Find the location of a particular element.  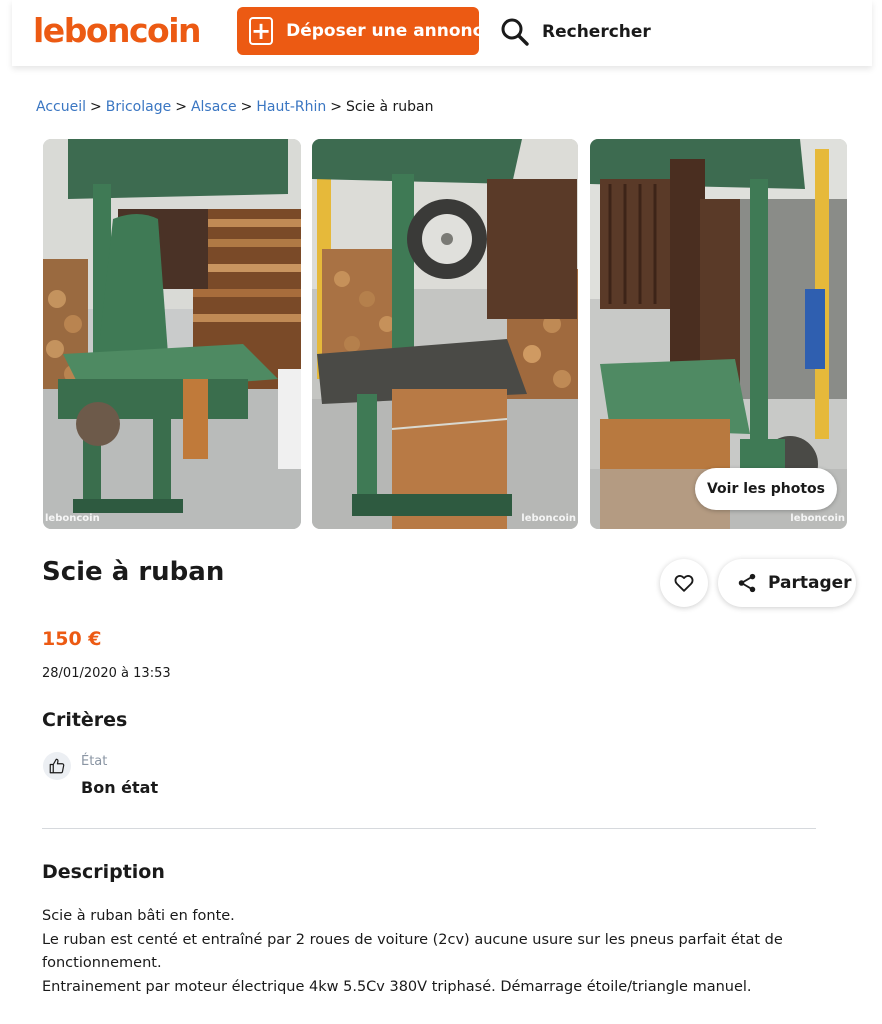

post-ad-button: + Déposer une annonce is located at coordinates (365, 31).